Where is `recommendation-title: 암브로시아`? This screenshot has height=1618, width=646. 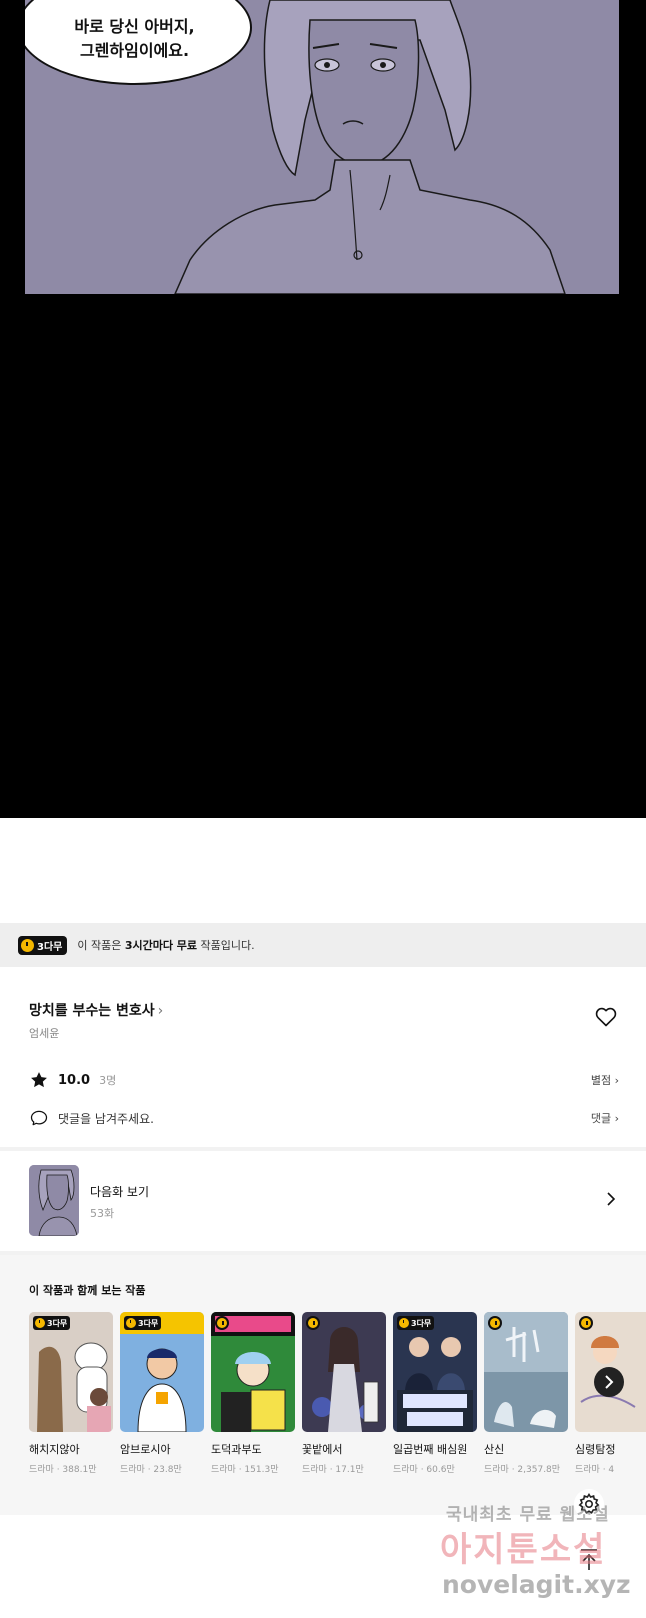 recommendation-title: 암브로시아 is located at coordinates (145, 1449).